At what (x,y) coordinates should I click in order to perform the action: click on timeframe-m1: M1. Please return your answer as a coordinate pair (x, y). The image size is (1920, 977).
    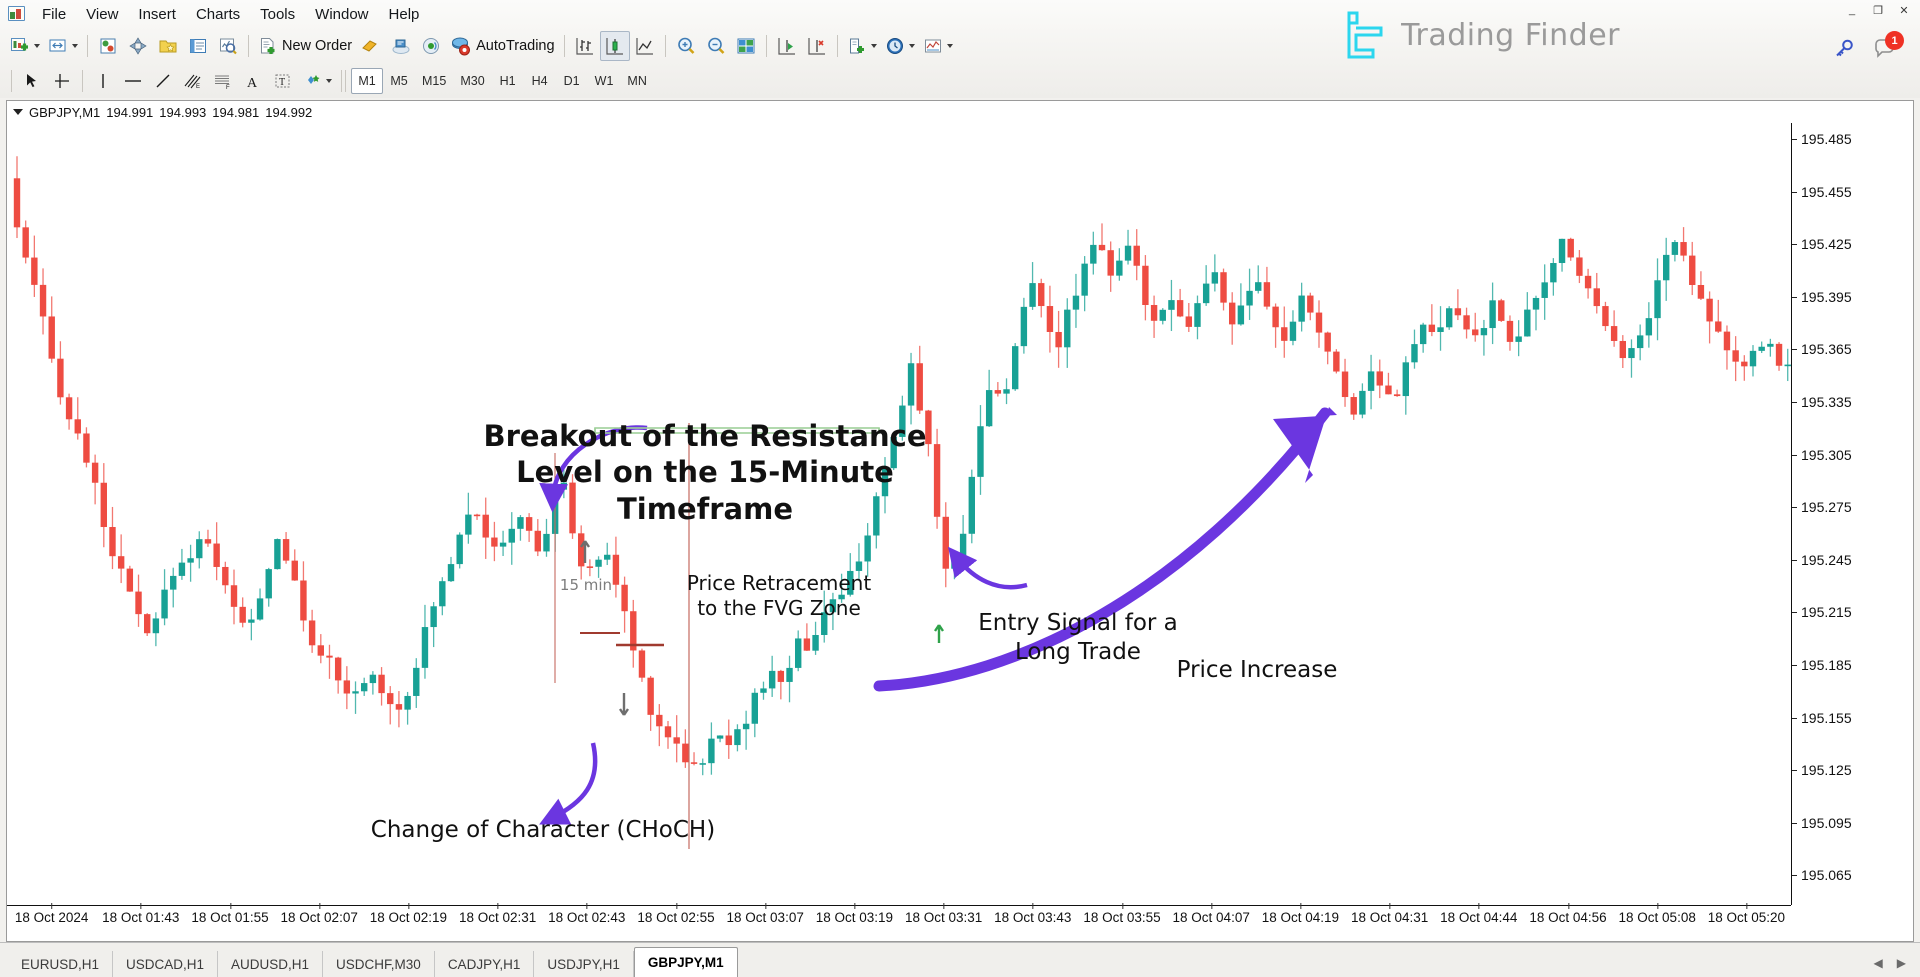
    Looking at the image, I should click on (367, 81).